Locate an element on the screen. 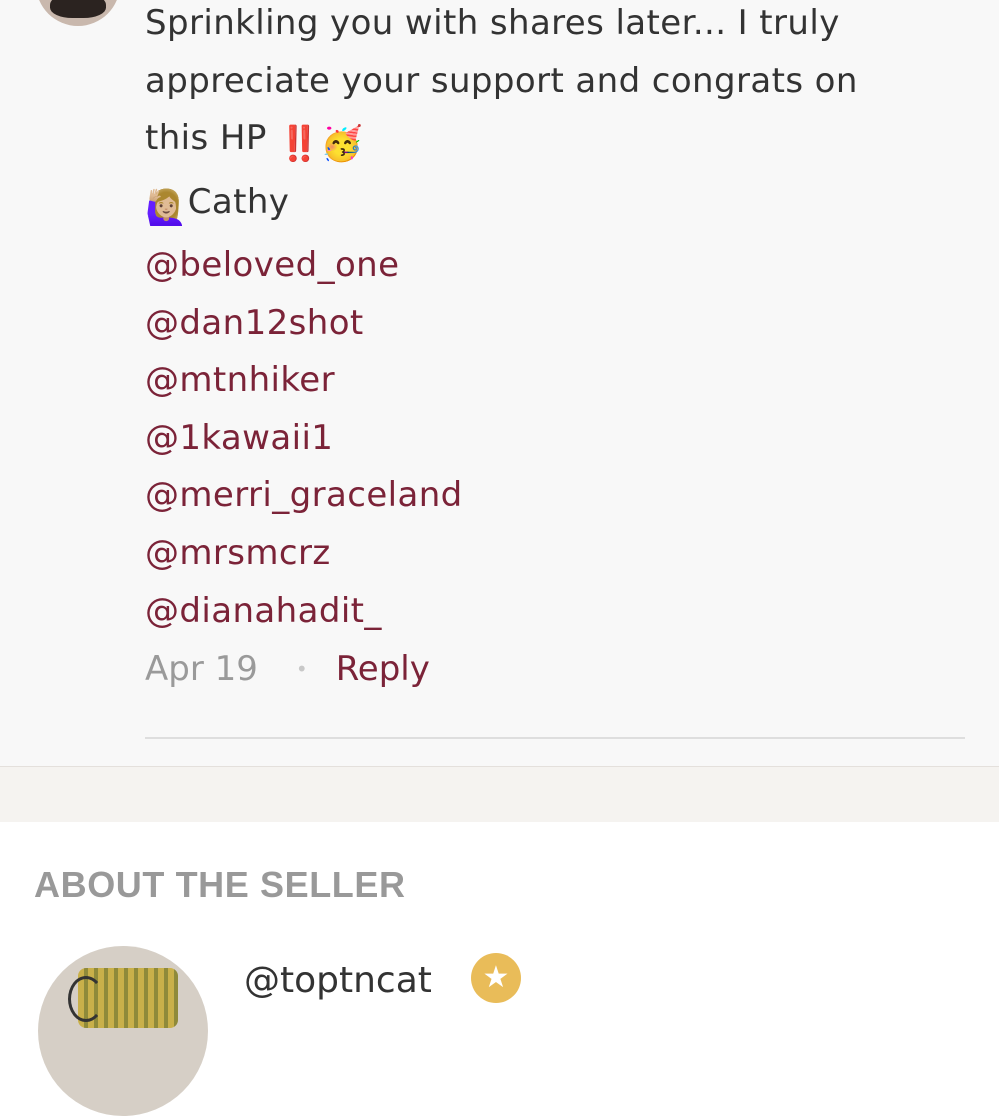 The width and height of the screenshot is (999, 1116). raising-hand-emoji-icon: 🙋🏼‍♀️ is located at coordinates (166, 207).